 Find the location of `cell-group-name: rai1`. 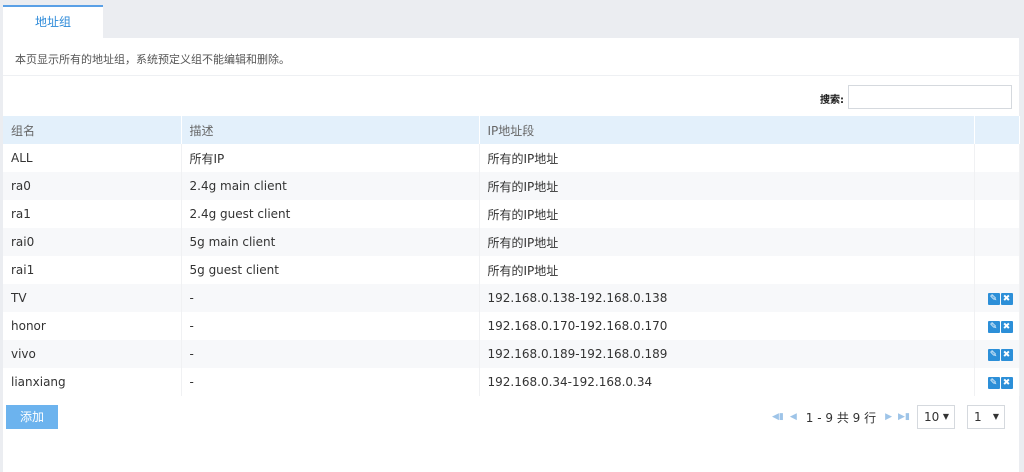

cell-group-name: rai1 is located at coordinates (92, 270).